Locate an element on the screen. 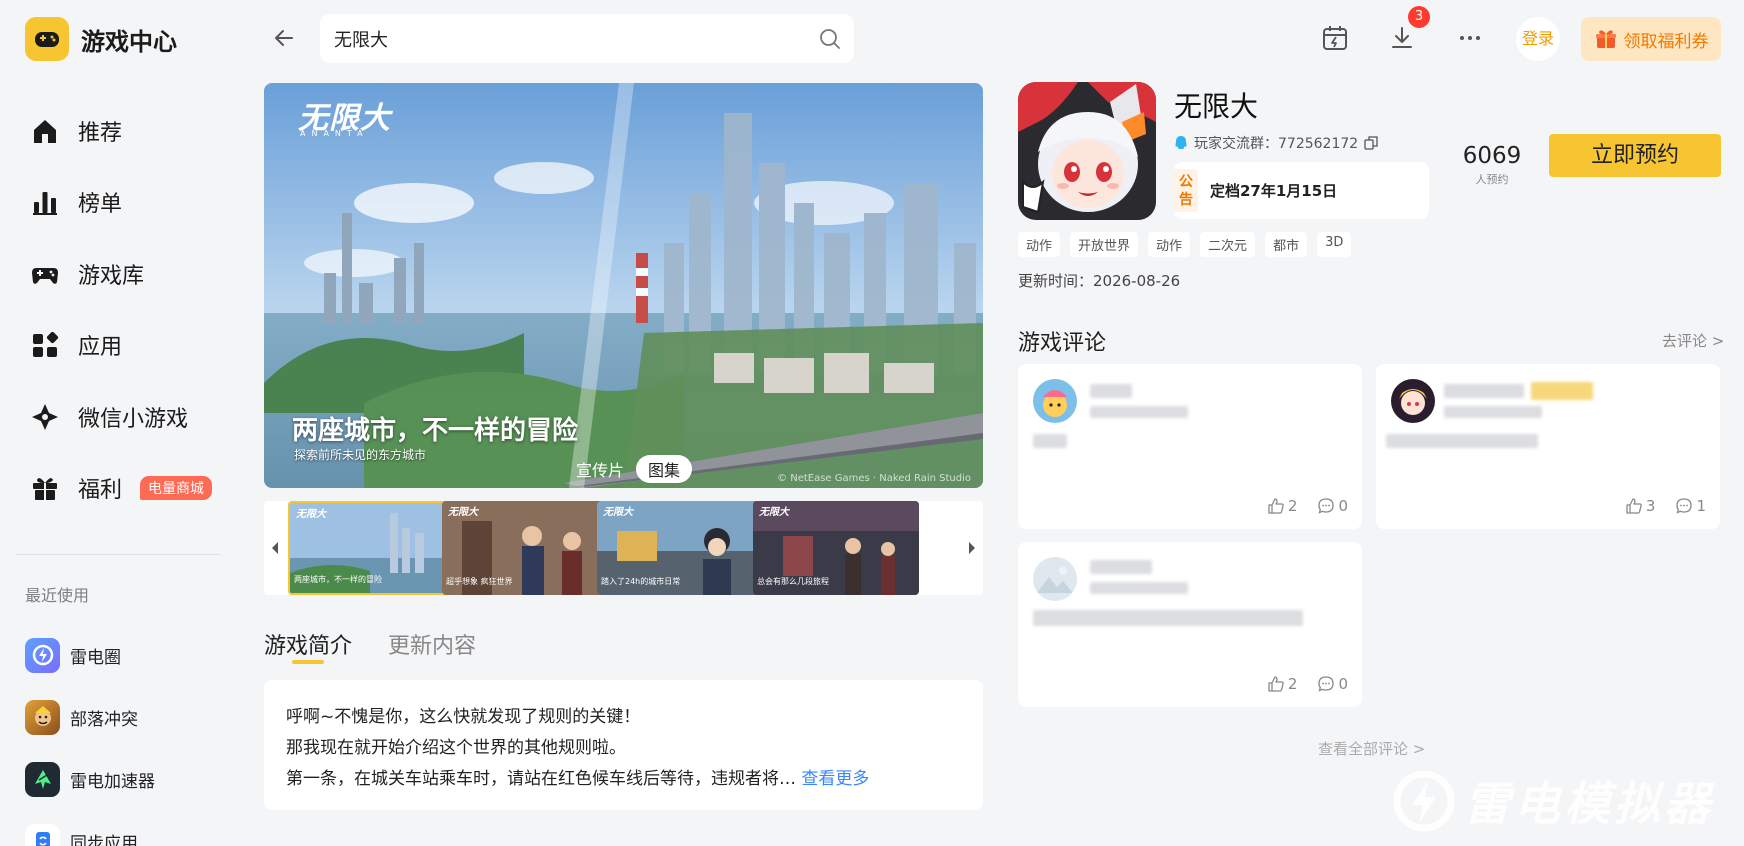 This screenshot has height=846, width=1744. like-count: 2 is located at coordinates (1292, 684).